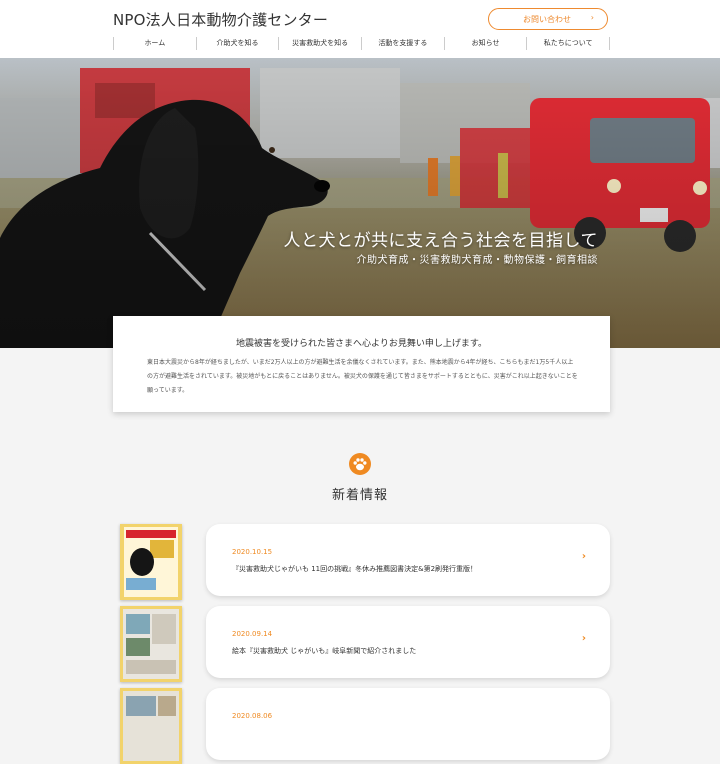 The height and width of the screenshot is (764, 720). I want to click on news-title: 『災害救助犬じゃがいも 11回の挑戦』冬休み推薦図書決定&第2刷発行重版！, so click(355, 569).